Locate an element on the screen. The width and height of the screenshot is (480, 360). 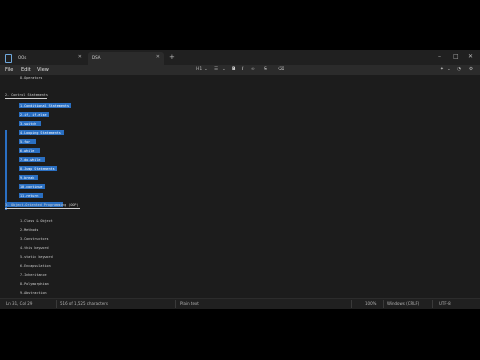
section-heading: 2. Control Statements is located at coordinates (26, 95).